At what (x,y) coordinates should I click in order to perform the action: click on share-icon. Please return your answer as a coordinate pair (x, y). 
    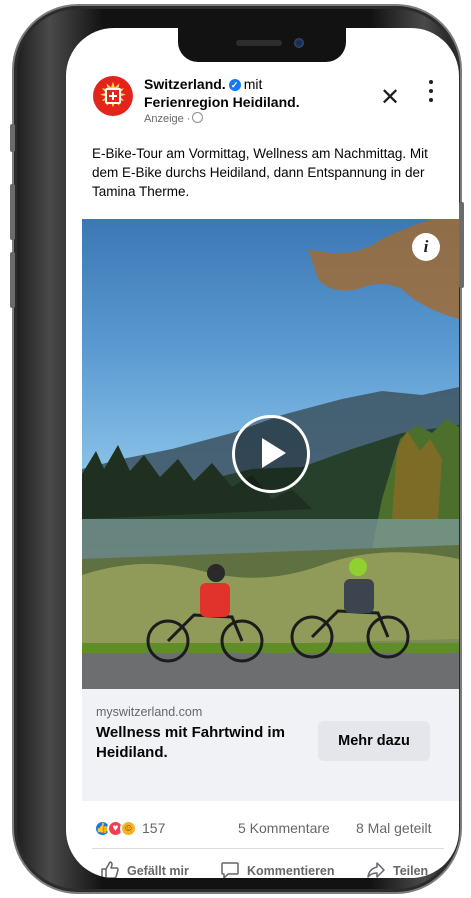
    Looking at the image, I should click on (376, 870).